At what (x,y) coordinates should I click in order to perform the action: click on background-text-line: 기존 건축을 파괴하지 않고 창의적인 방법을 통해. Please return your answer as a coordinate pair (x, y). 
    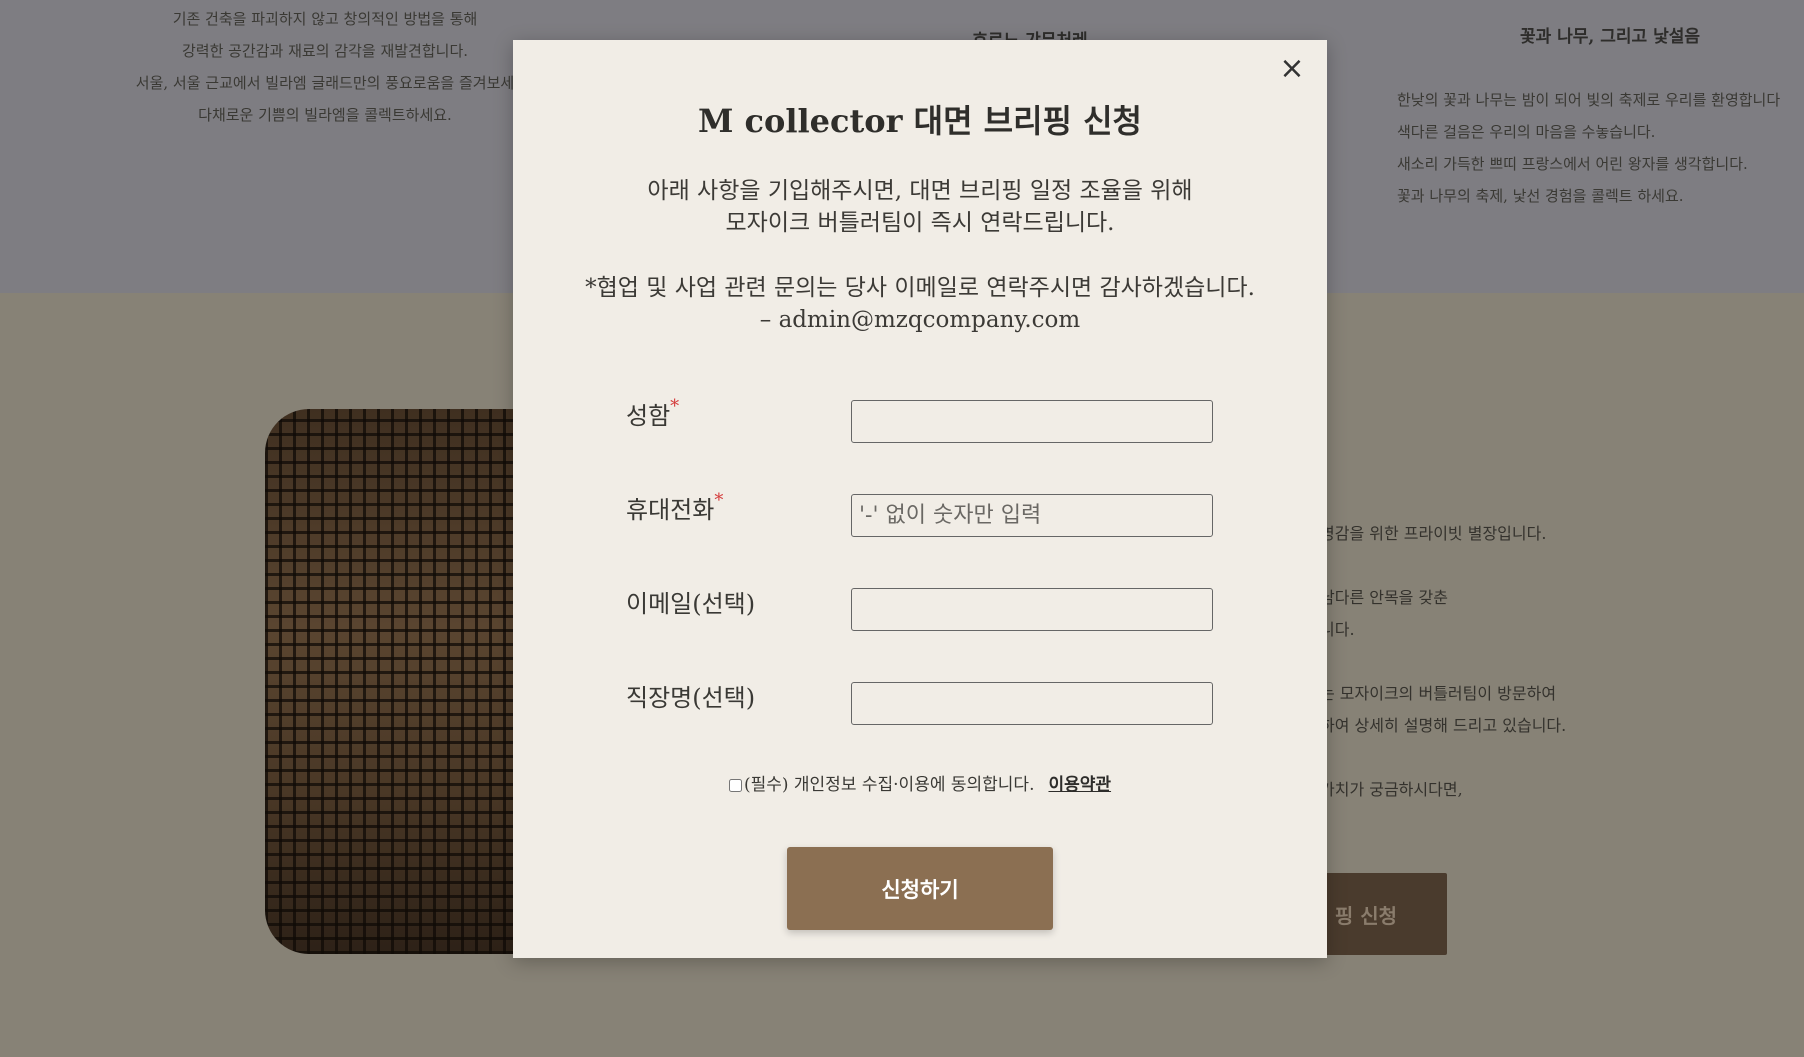
    Looking at the image, I should click on (325, 19).